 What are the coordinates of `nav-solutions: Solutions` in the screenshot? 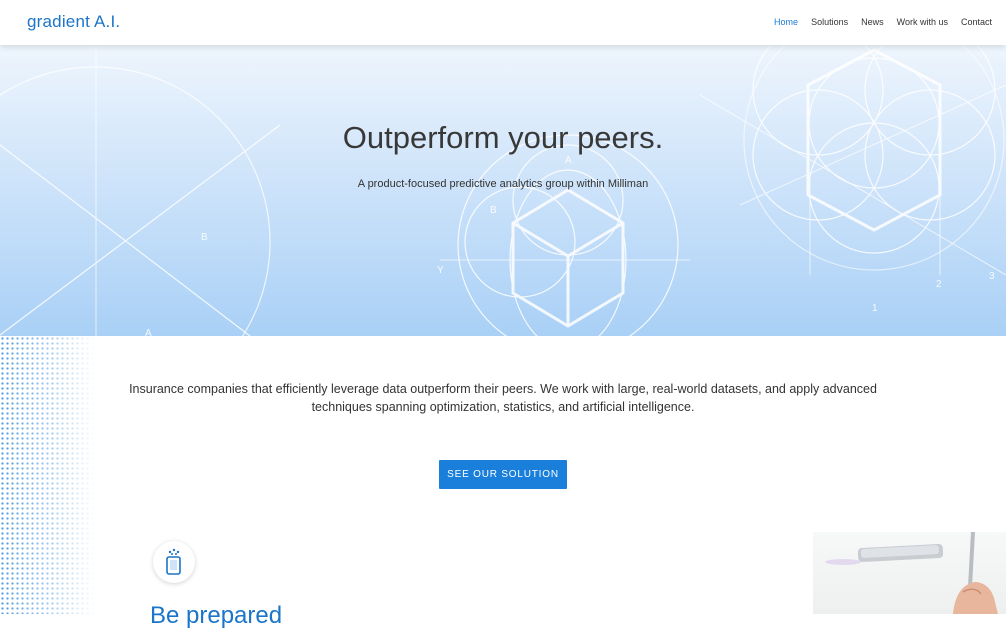 It's located at (829, 22).